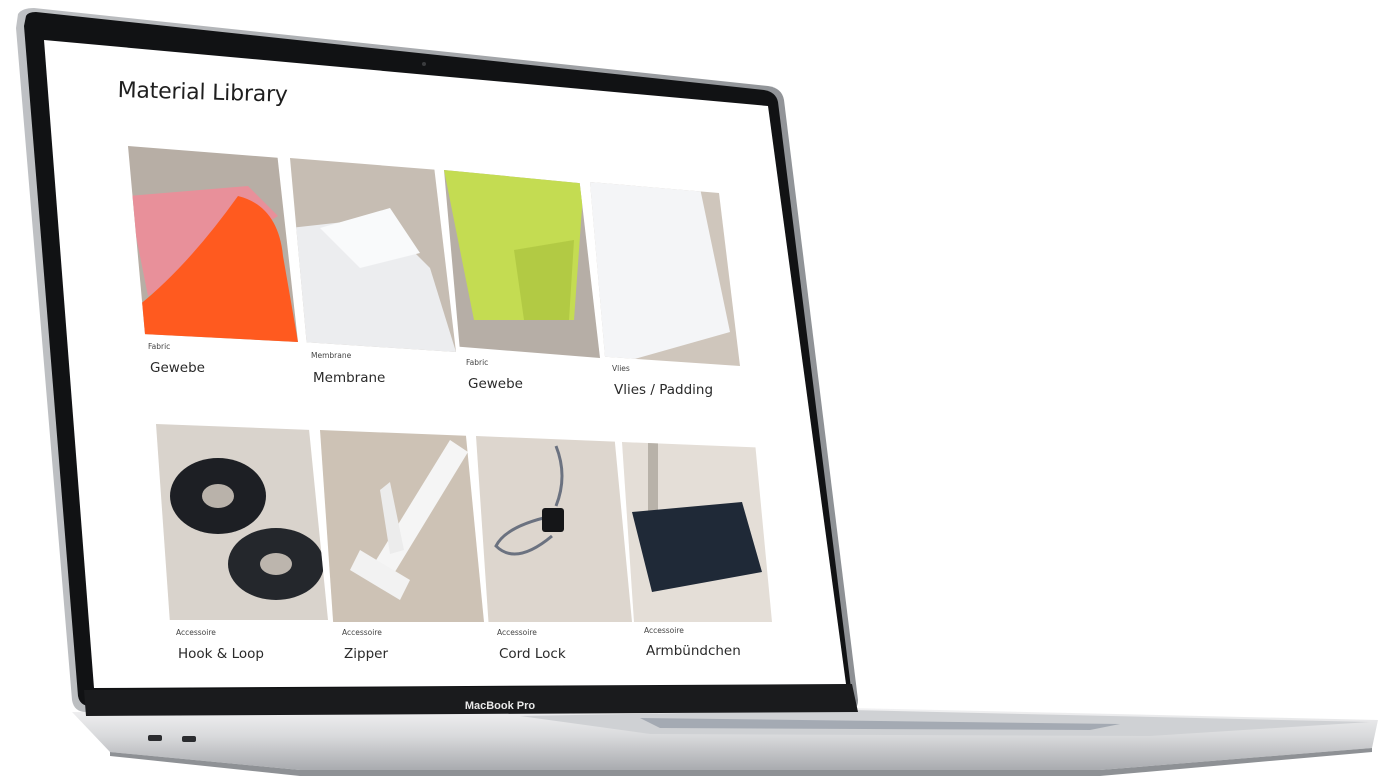  I want to click on material-category: Vlies, so click(621, 368).